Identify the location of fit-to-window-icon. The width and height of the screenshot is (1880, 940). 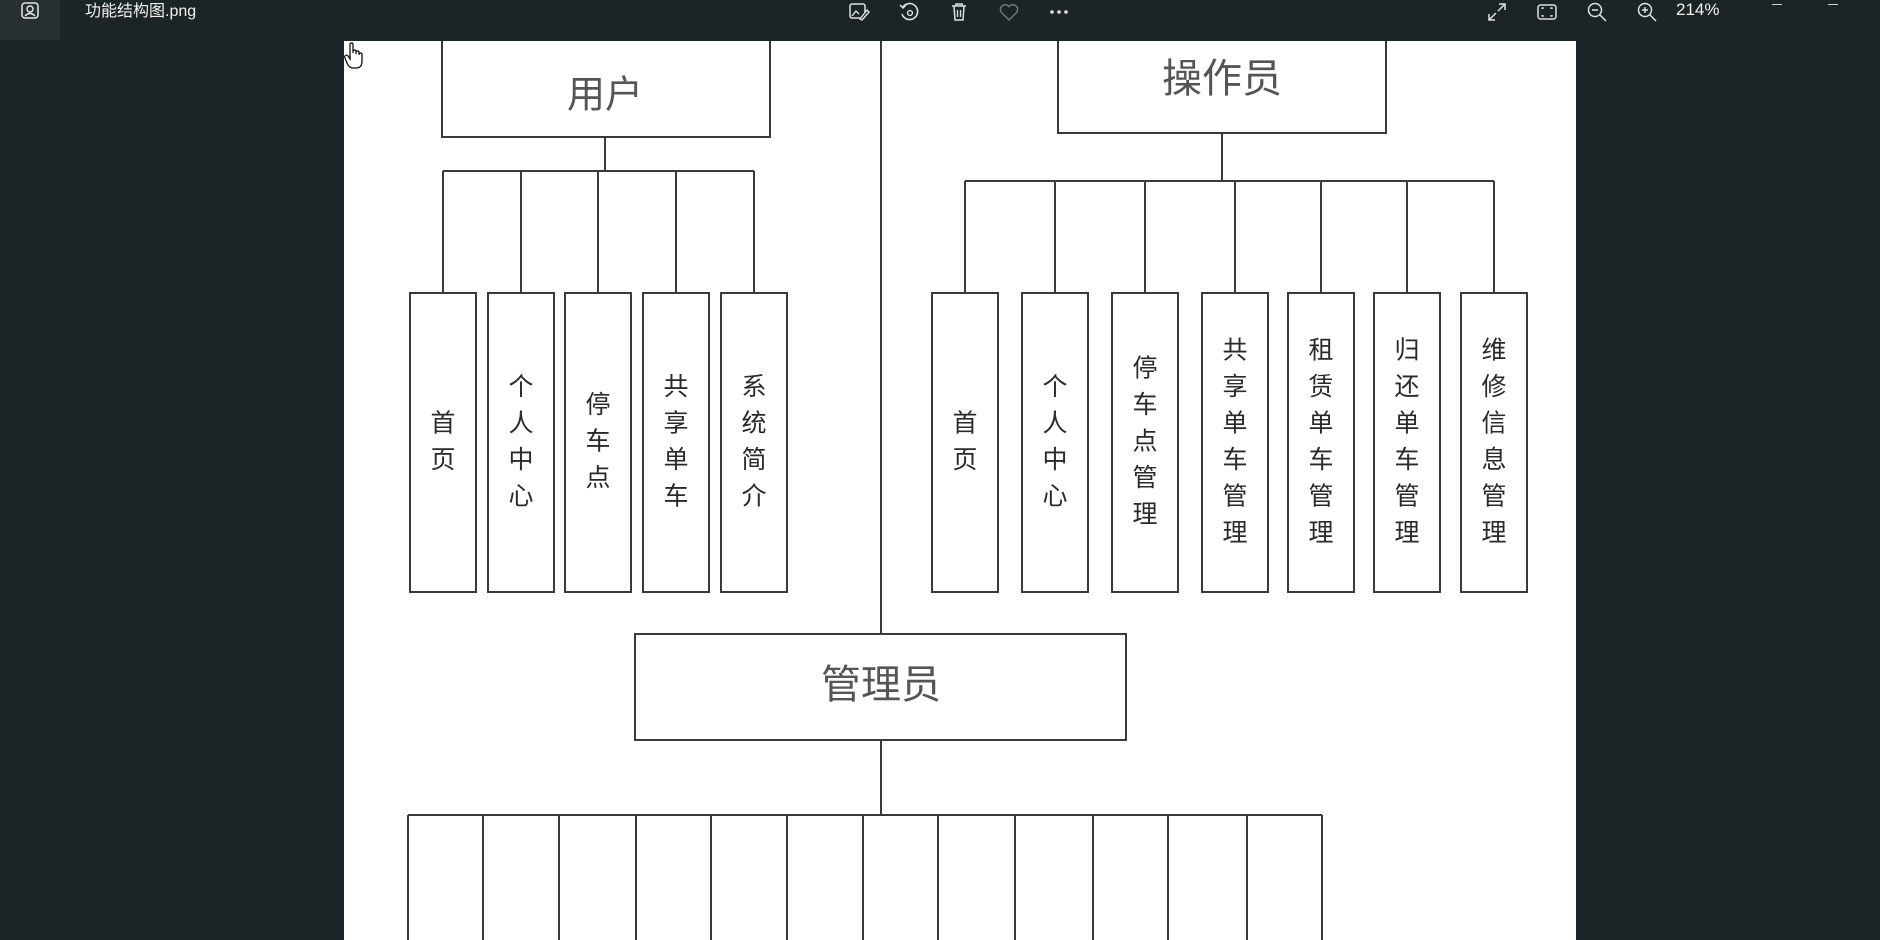
(1547, 12).